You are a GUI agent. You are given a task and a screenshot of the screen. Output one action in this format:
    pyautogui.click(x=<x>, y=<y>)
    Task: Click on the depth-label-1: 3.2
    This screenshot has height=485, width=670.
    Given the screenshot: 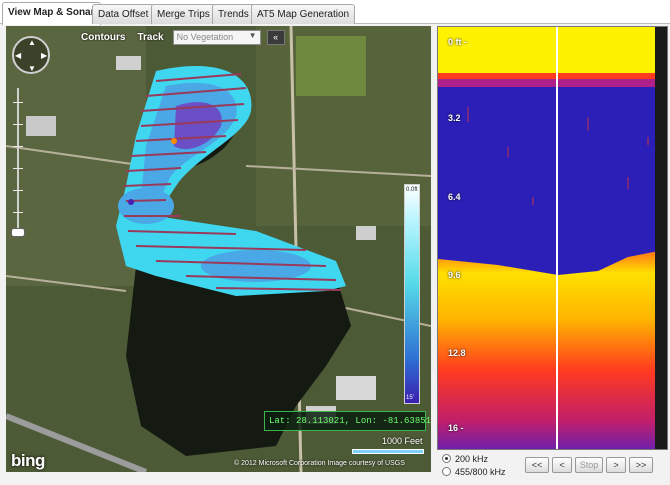 What is the action you would take?
    pyautogui.click(x=454, y=118)
    